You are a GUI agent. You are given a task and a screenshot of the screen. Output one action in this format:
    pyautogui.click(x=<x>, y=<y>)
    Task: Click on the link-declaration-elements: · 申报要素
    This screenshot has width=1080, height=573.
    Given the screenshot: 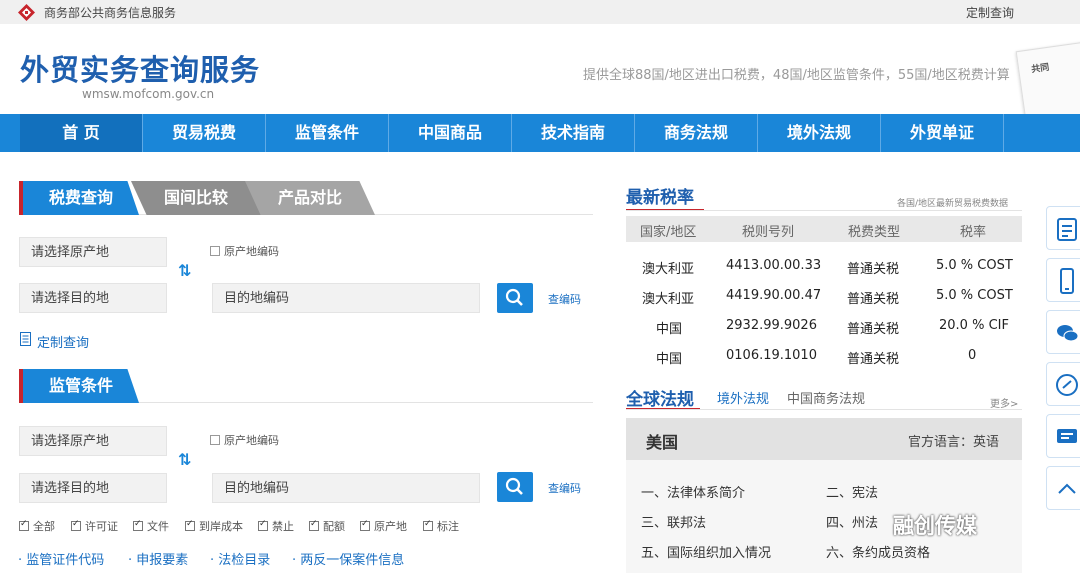 What is the action you would take?
    pyautogui.click(x=158, y=558)
    